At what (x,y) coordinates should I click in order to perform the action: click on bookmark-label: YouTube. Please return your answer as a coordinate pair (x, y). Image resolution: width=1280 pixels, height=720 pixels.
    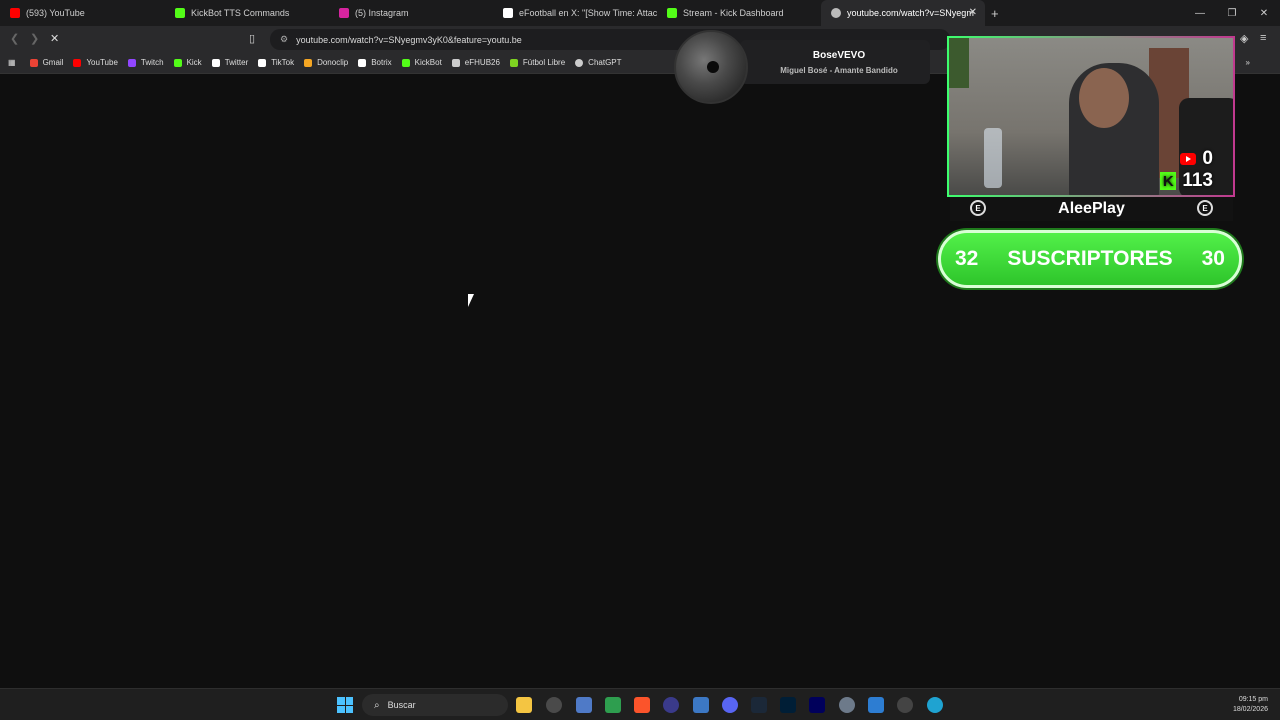
    Looking at the image, I should click on (102, 62).